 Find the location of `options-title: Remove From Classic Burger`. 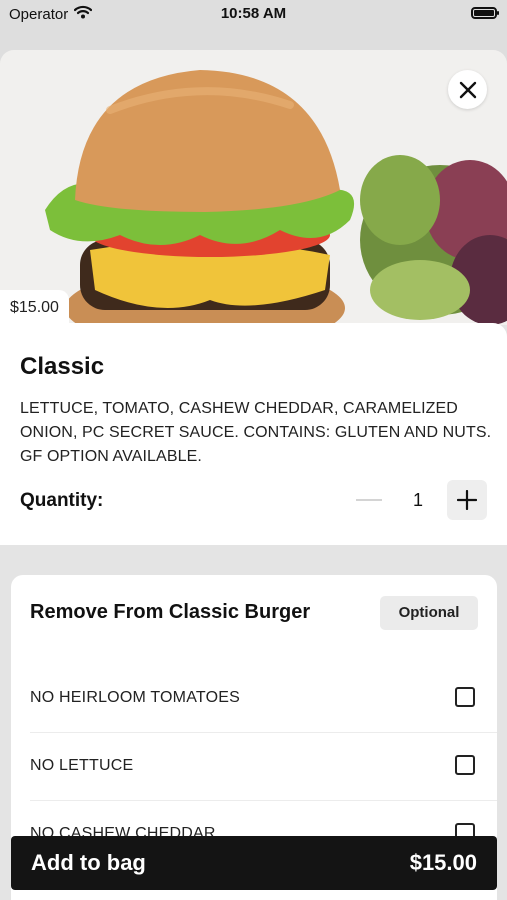

options-title: Remove From Classic Burger is located at coordinates (170, 612).